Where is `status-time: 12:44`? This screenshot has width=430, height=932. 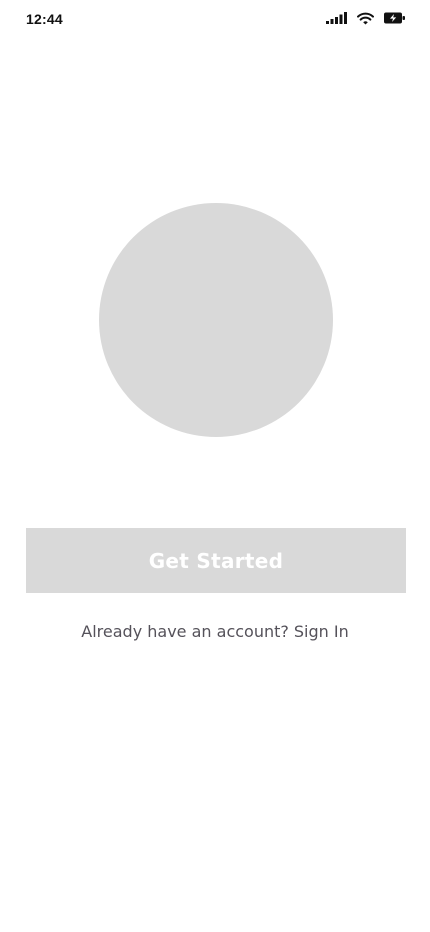
status-time: 12:44 is located at coordinates (44, 19).